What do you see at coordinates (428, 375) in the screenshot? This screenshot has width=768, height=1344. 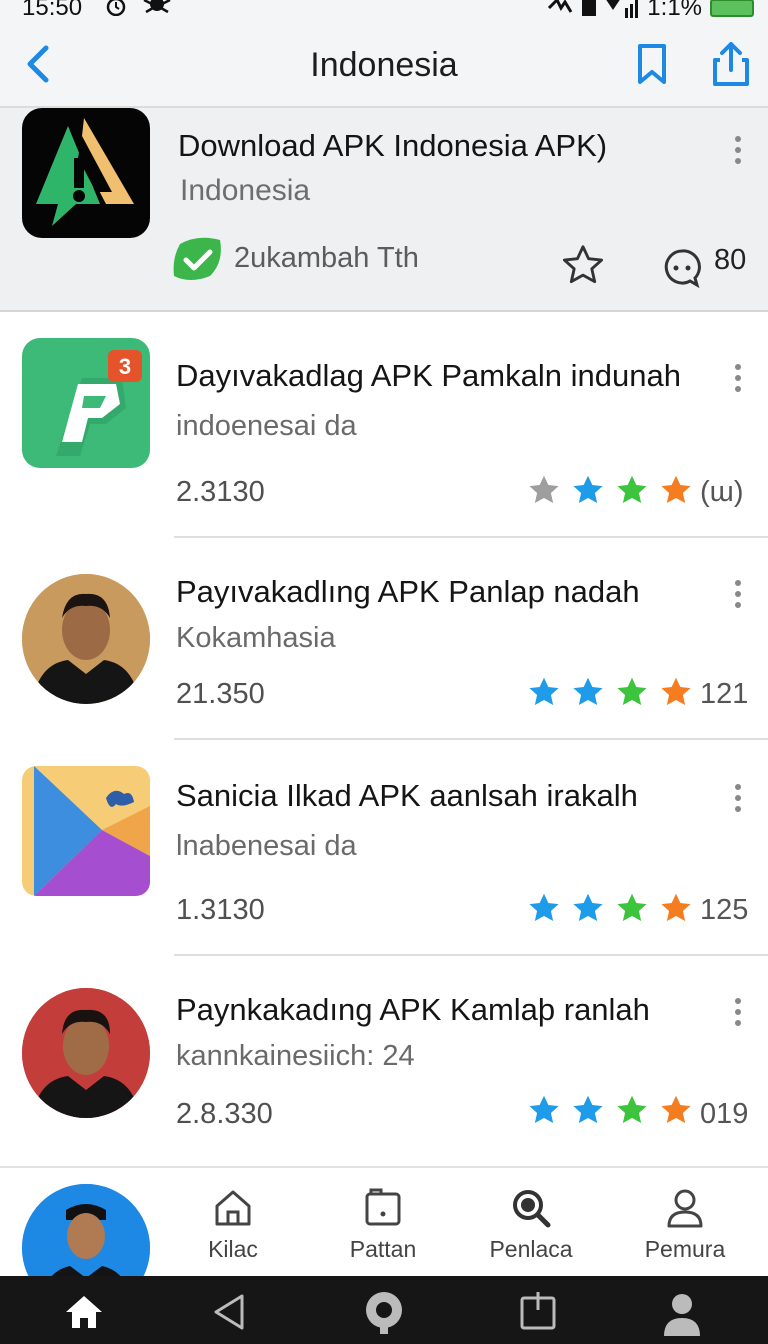 I see `item-title: Dayıvakadlag APK Pamkaln indunah` at bounding box center [428, 375].